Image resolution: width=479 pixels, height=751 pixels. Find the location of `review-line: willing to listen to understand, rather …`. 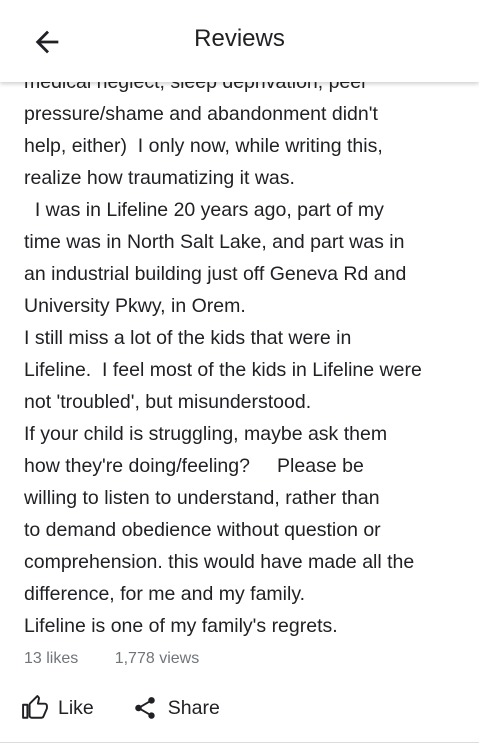

review-line: willing to listen to understand, rather … is located at coordinates (202, 498).